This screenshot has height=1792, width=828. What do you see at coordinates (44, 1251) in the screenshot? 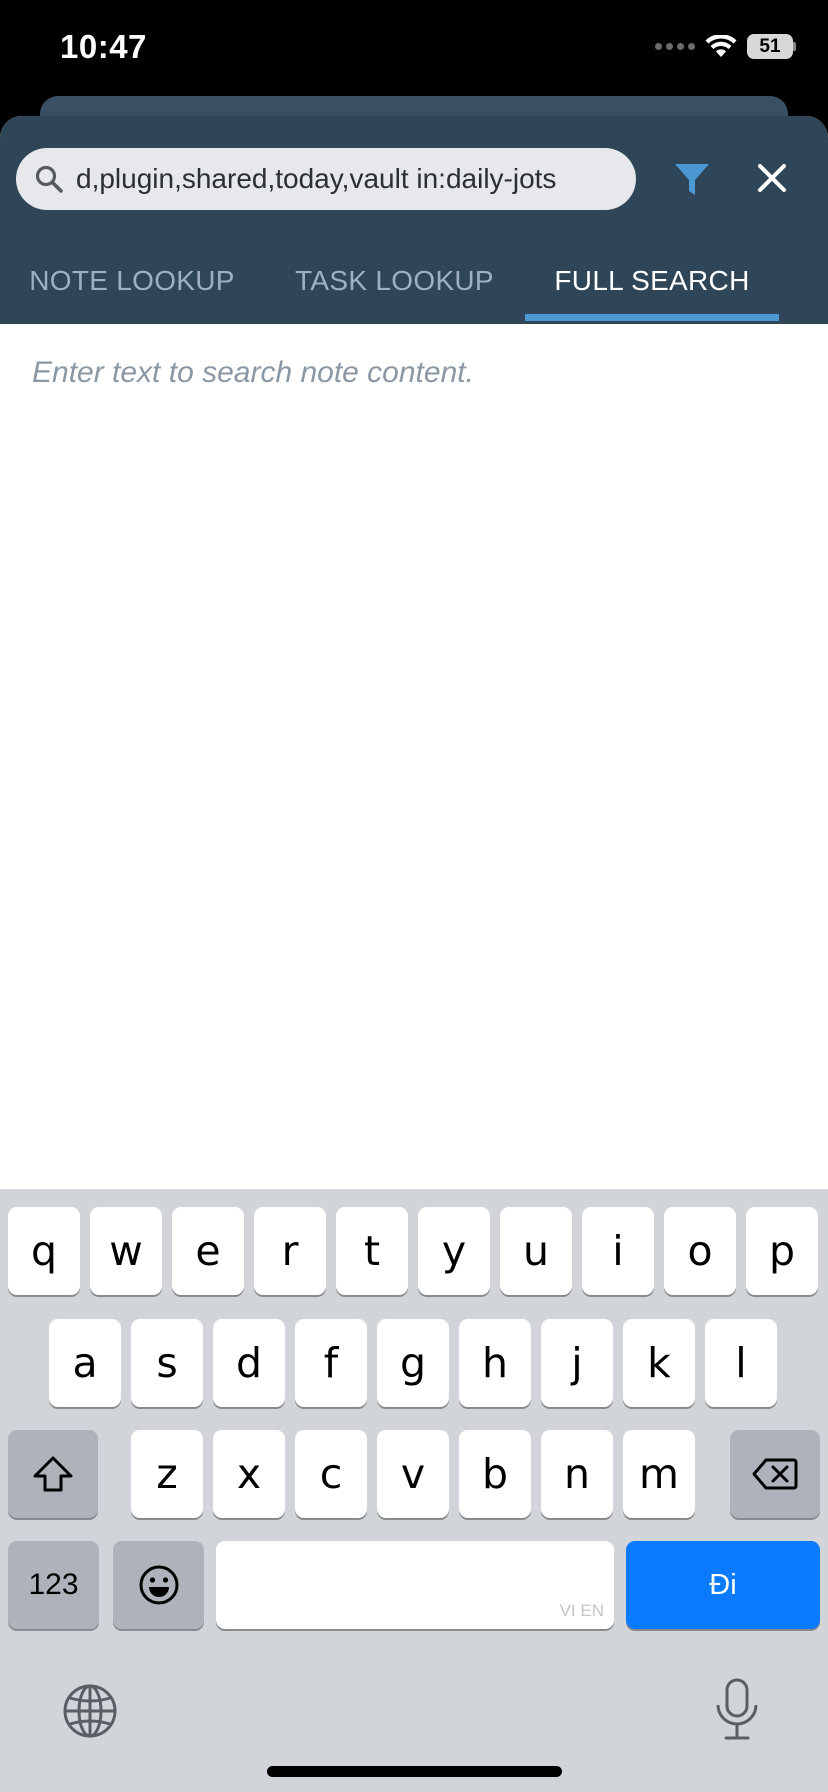
I see `key-q: q` at bounding box center [44, 1251].